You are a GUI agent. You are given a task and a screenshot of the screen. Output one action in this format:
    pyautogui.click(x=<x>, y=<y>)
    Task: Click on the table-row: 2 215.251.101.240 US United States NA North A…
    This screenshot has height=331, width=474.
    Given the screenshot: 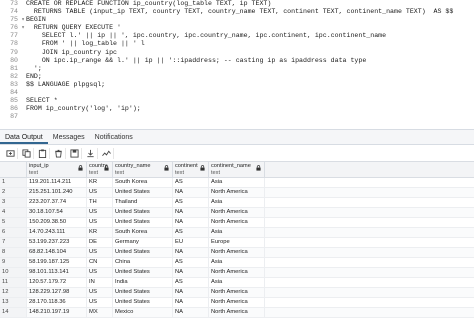 What is the action you would take?
    pyautogui.click(x=237, y=193)
    